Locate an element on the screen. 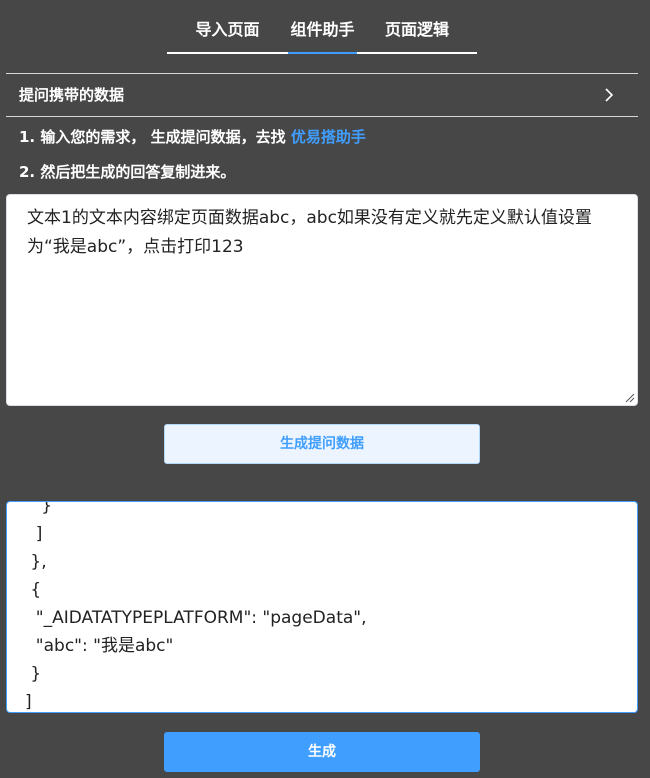  instruction-step-1: 1. 输入您的需求， 生成提问数据，去找 优易搭助手 is located at coordinates (192, 137).